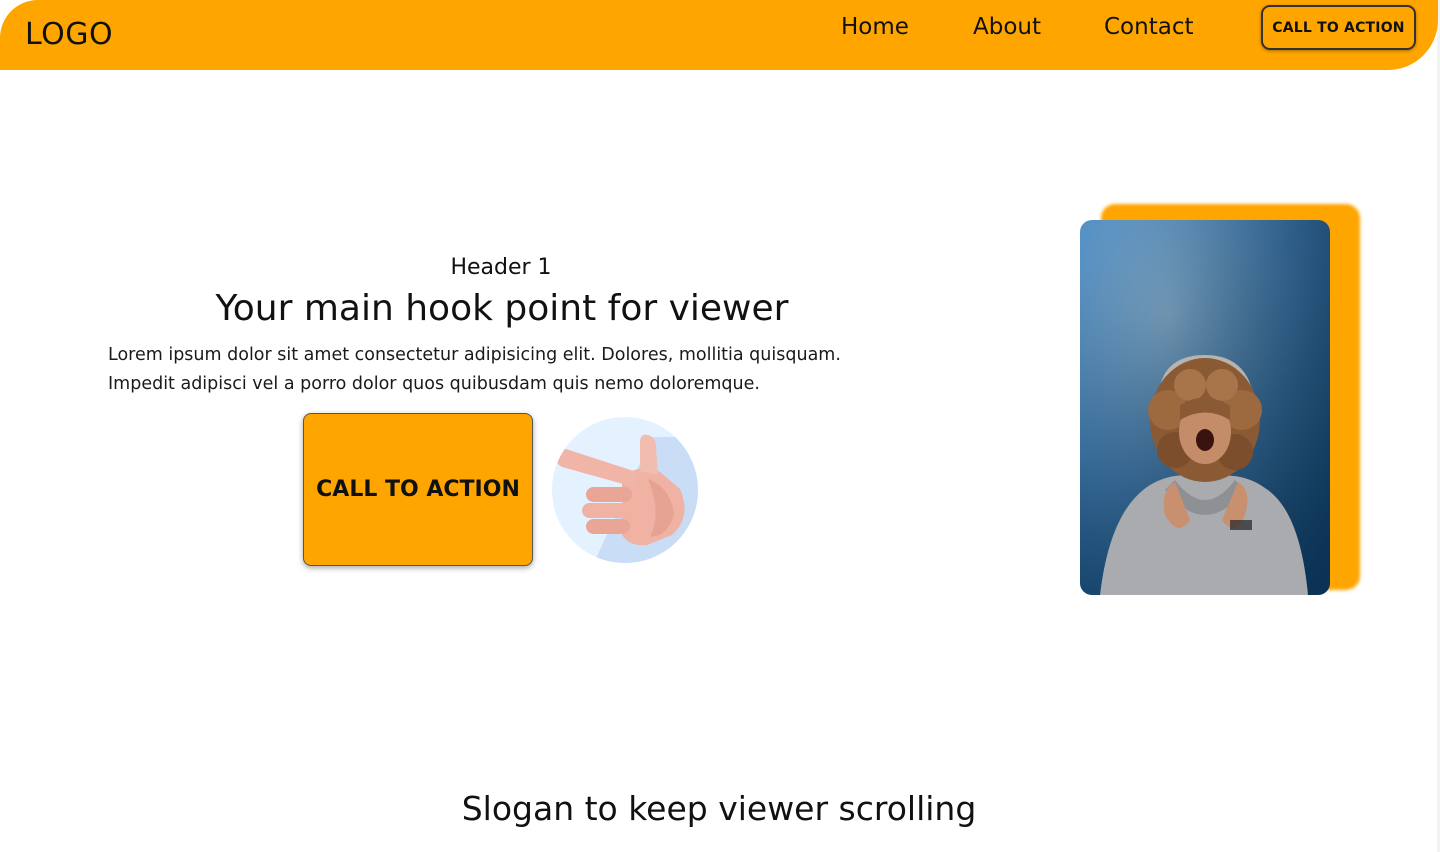 The height and width of the screenshot is (852, 1440). Describe the element at coordinates (502, 308) in the screenshot. I see `hero-title: Your main hook point for viewer` at that location.